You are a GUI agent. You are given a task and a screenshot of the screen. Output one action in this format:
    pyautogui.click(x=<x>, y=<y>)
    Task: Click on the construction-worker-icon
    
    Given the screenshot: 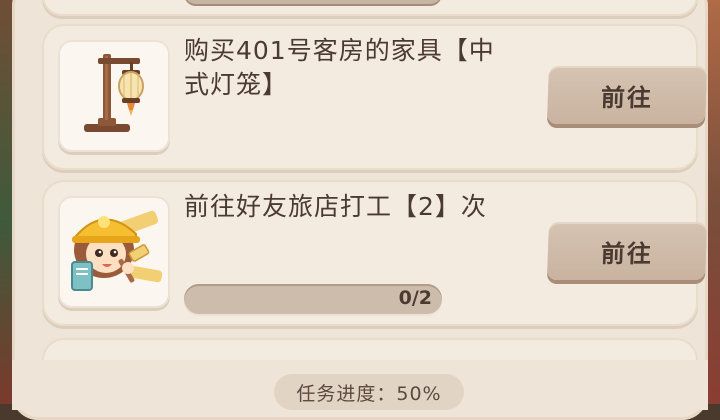 What is the action you would take?
    pyautogui.click(x=114, y=252)
    